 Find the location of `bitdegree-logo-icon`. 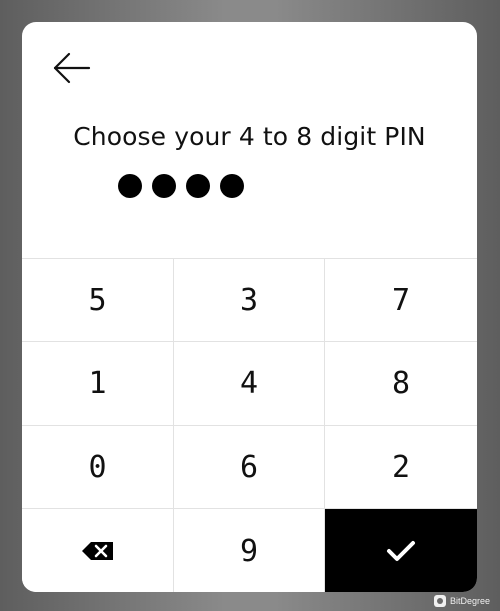

bitdegree-logo-icon is located at coordinates (439, 601).